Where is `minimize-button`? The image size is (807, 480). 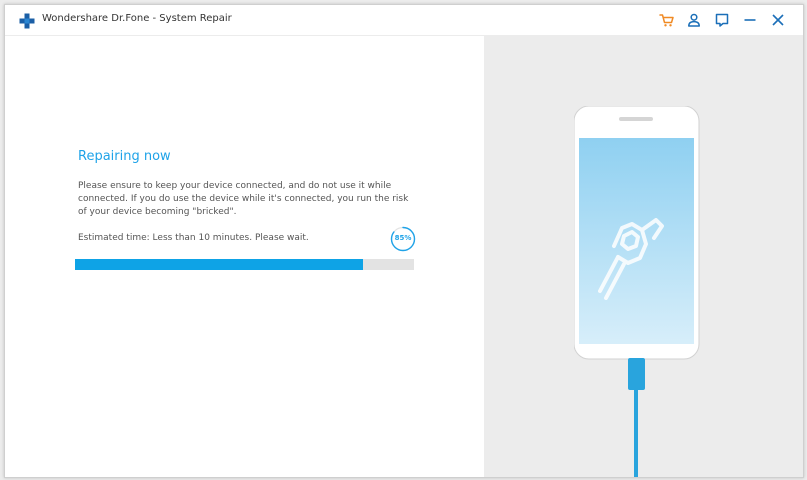
minimize-button is located at coordinates (750, 20).